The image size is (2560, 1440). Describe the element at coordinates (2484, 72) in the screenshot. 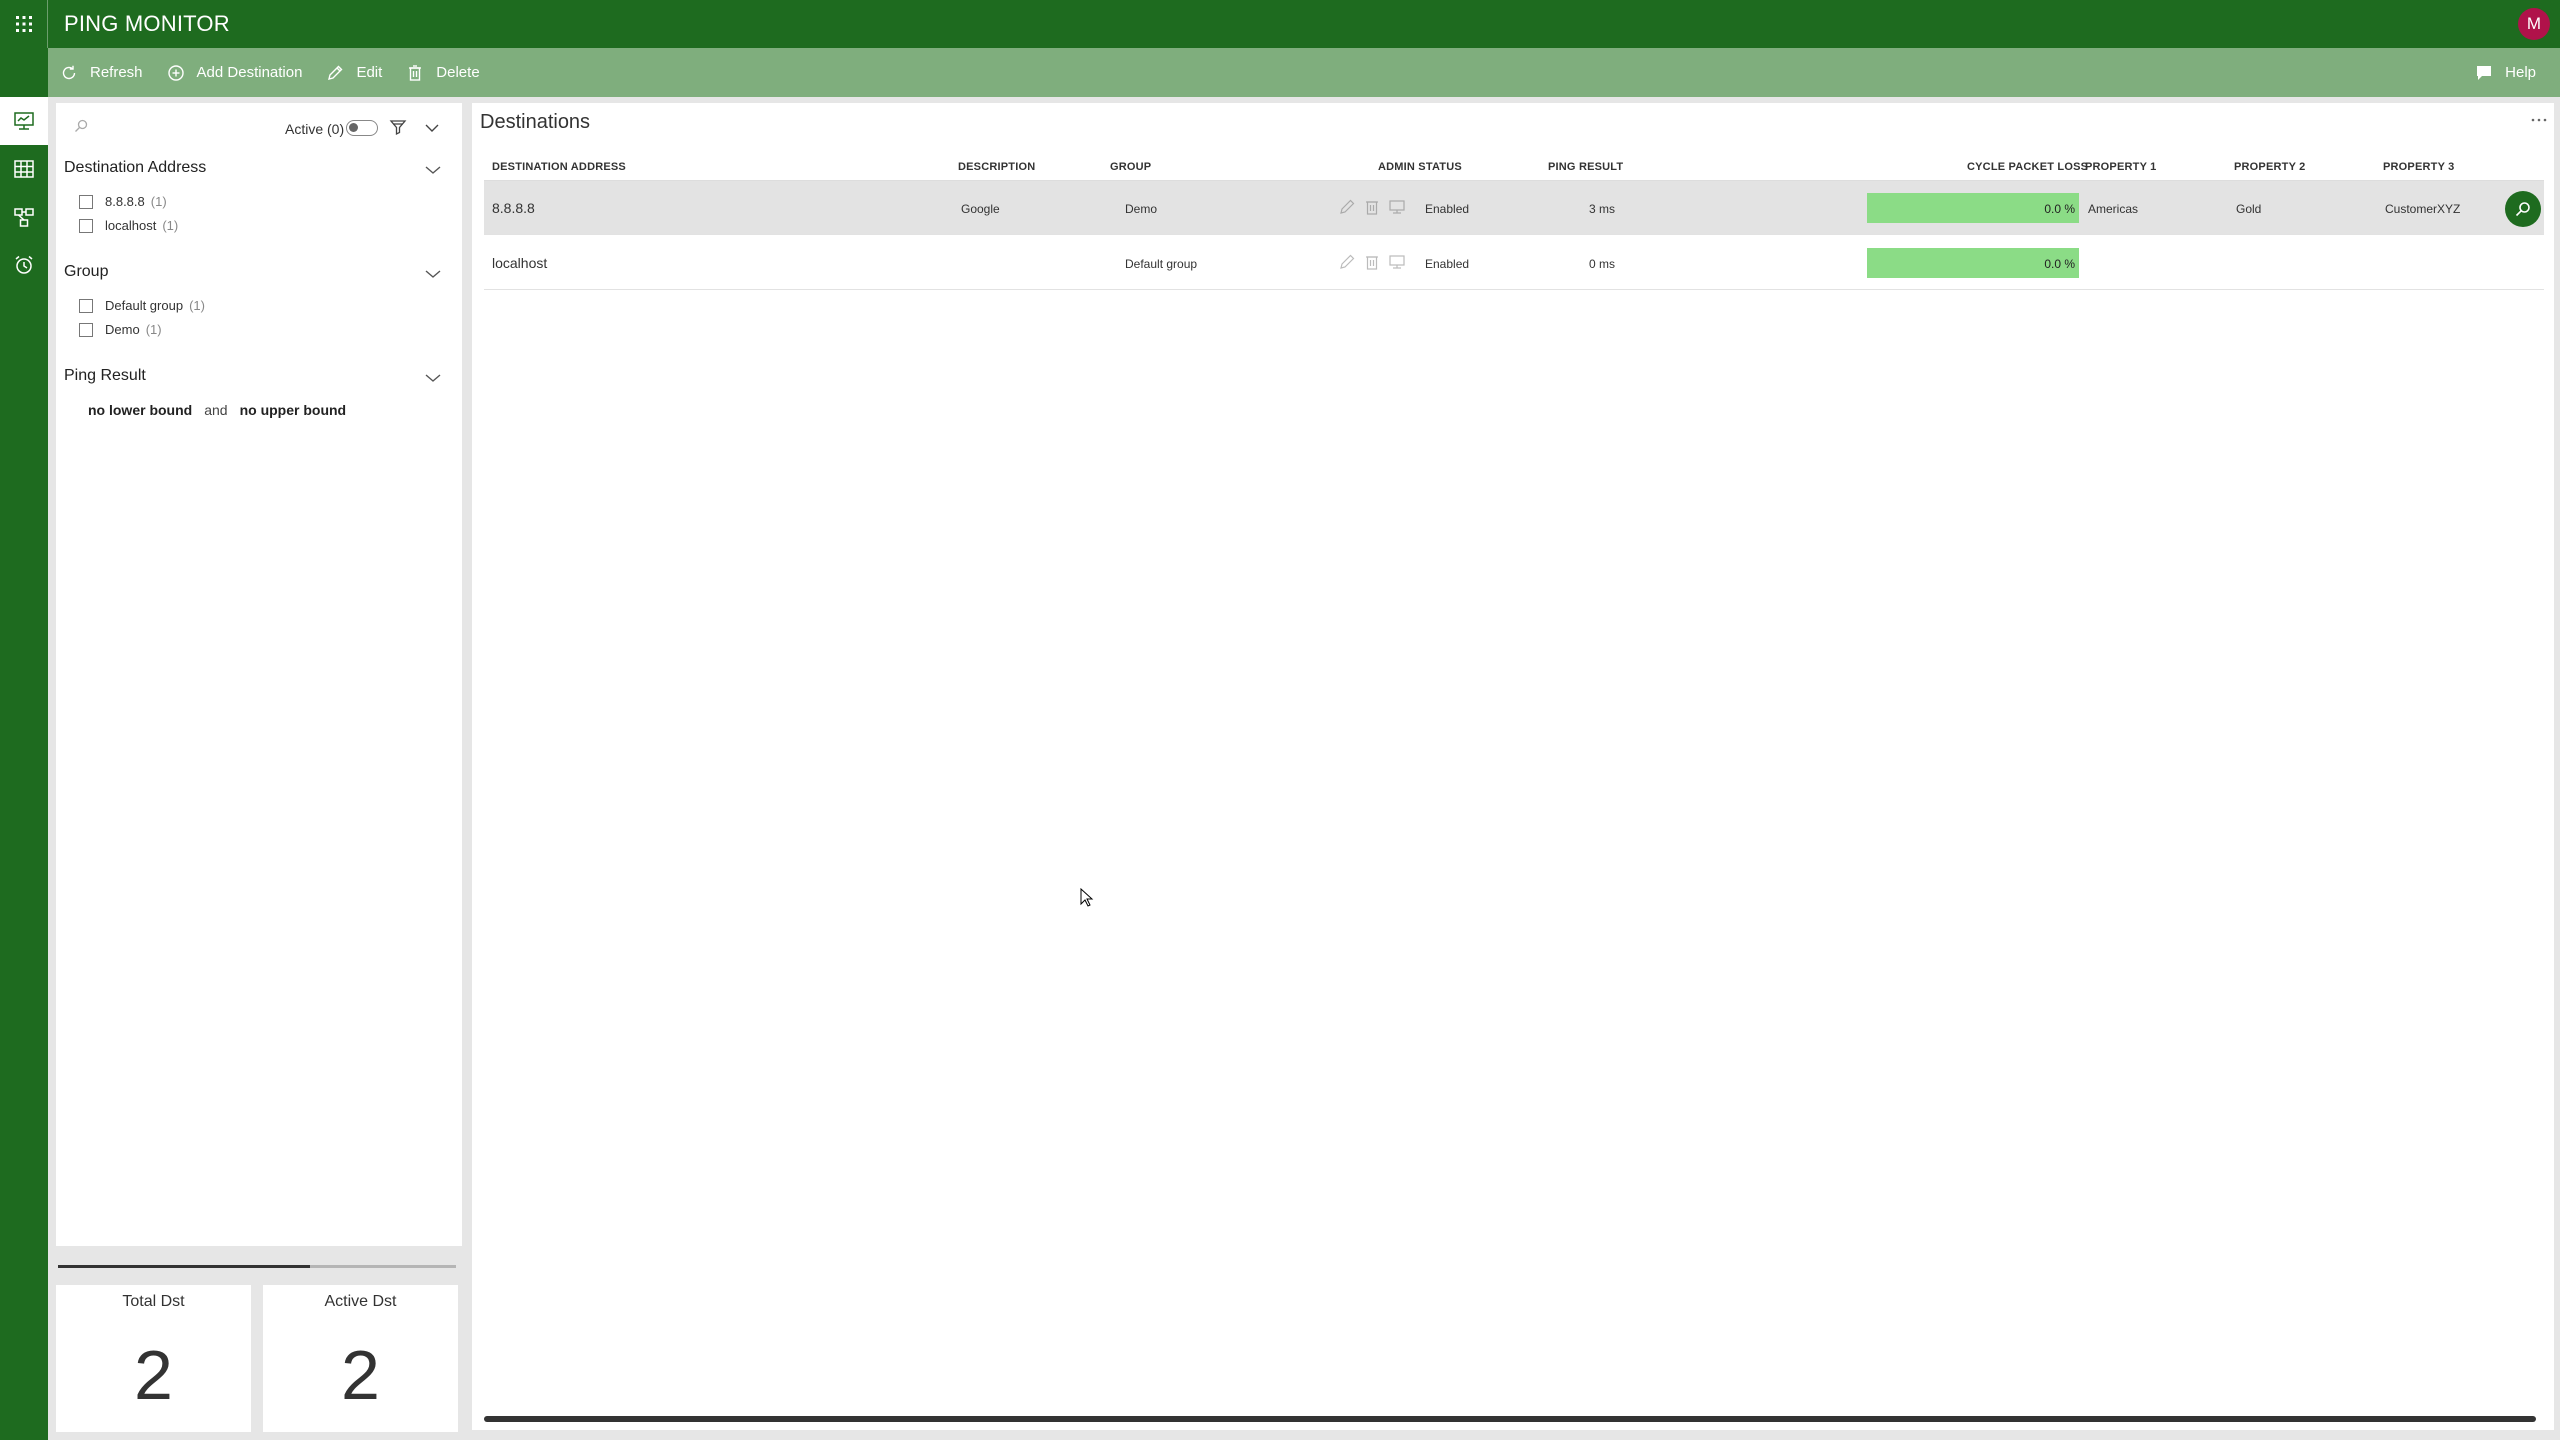

I see `help-chat-icon` at that location.